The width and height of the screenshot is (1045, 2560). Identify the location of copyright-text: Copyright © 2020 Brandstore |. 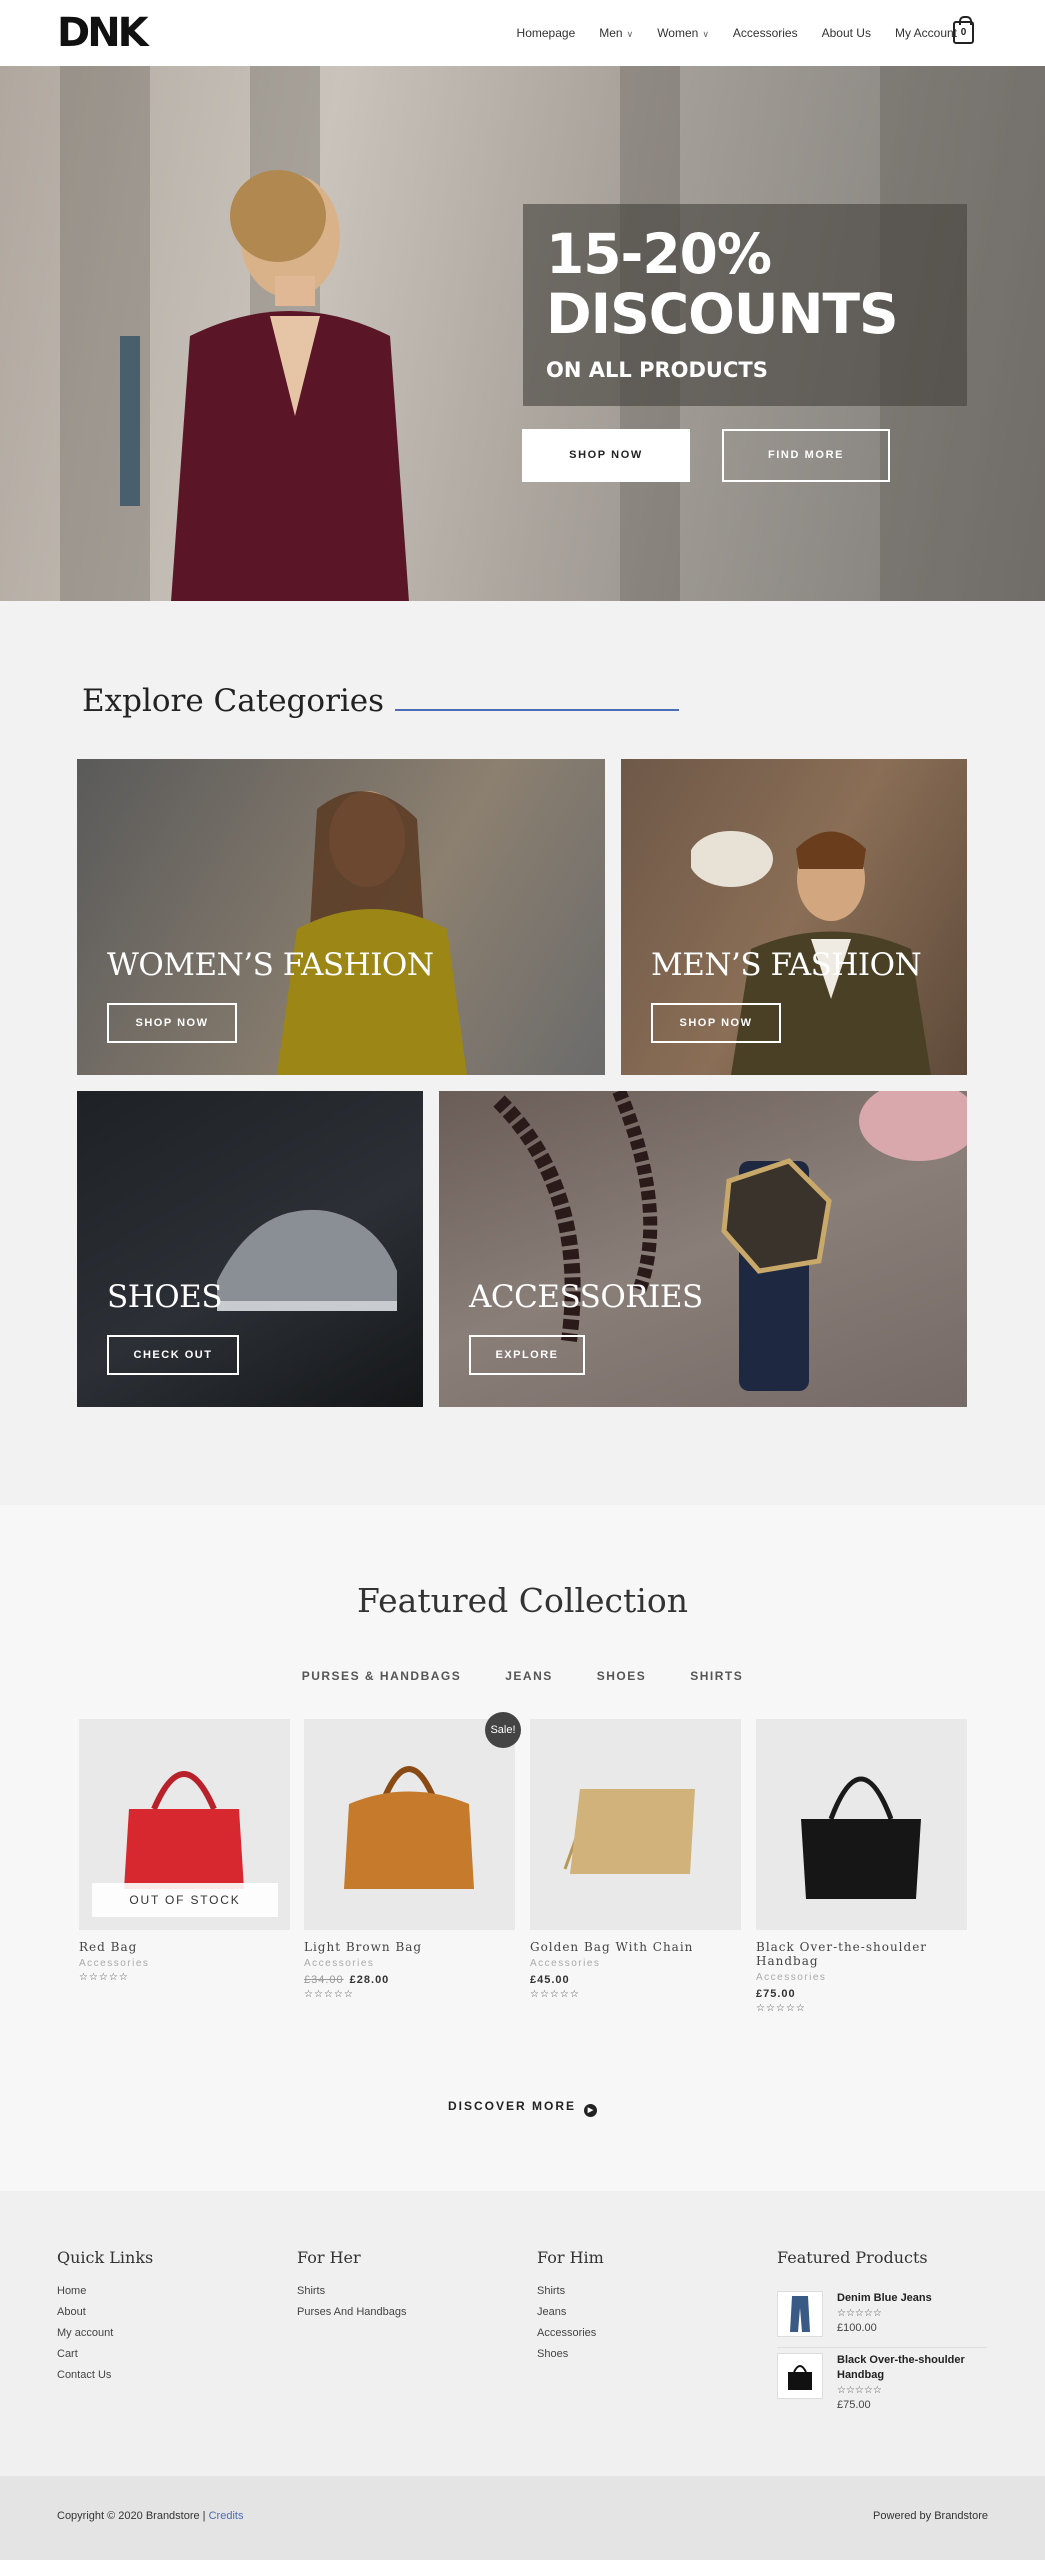
(133, 2516).